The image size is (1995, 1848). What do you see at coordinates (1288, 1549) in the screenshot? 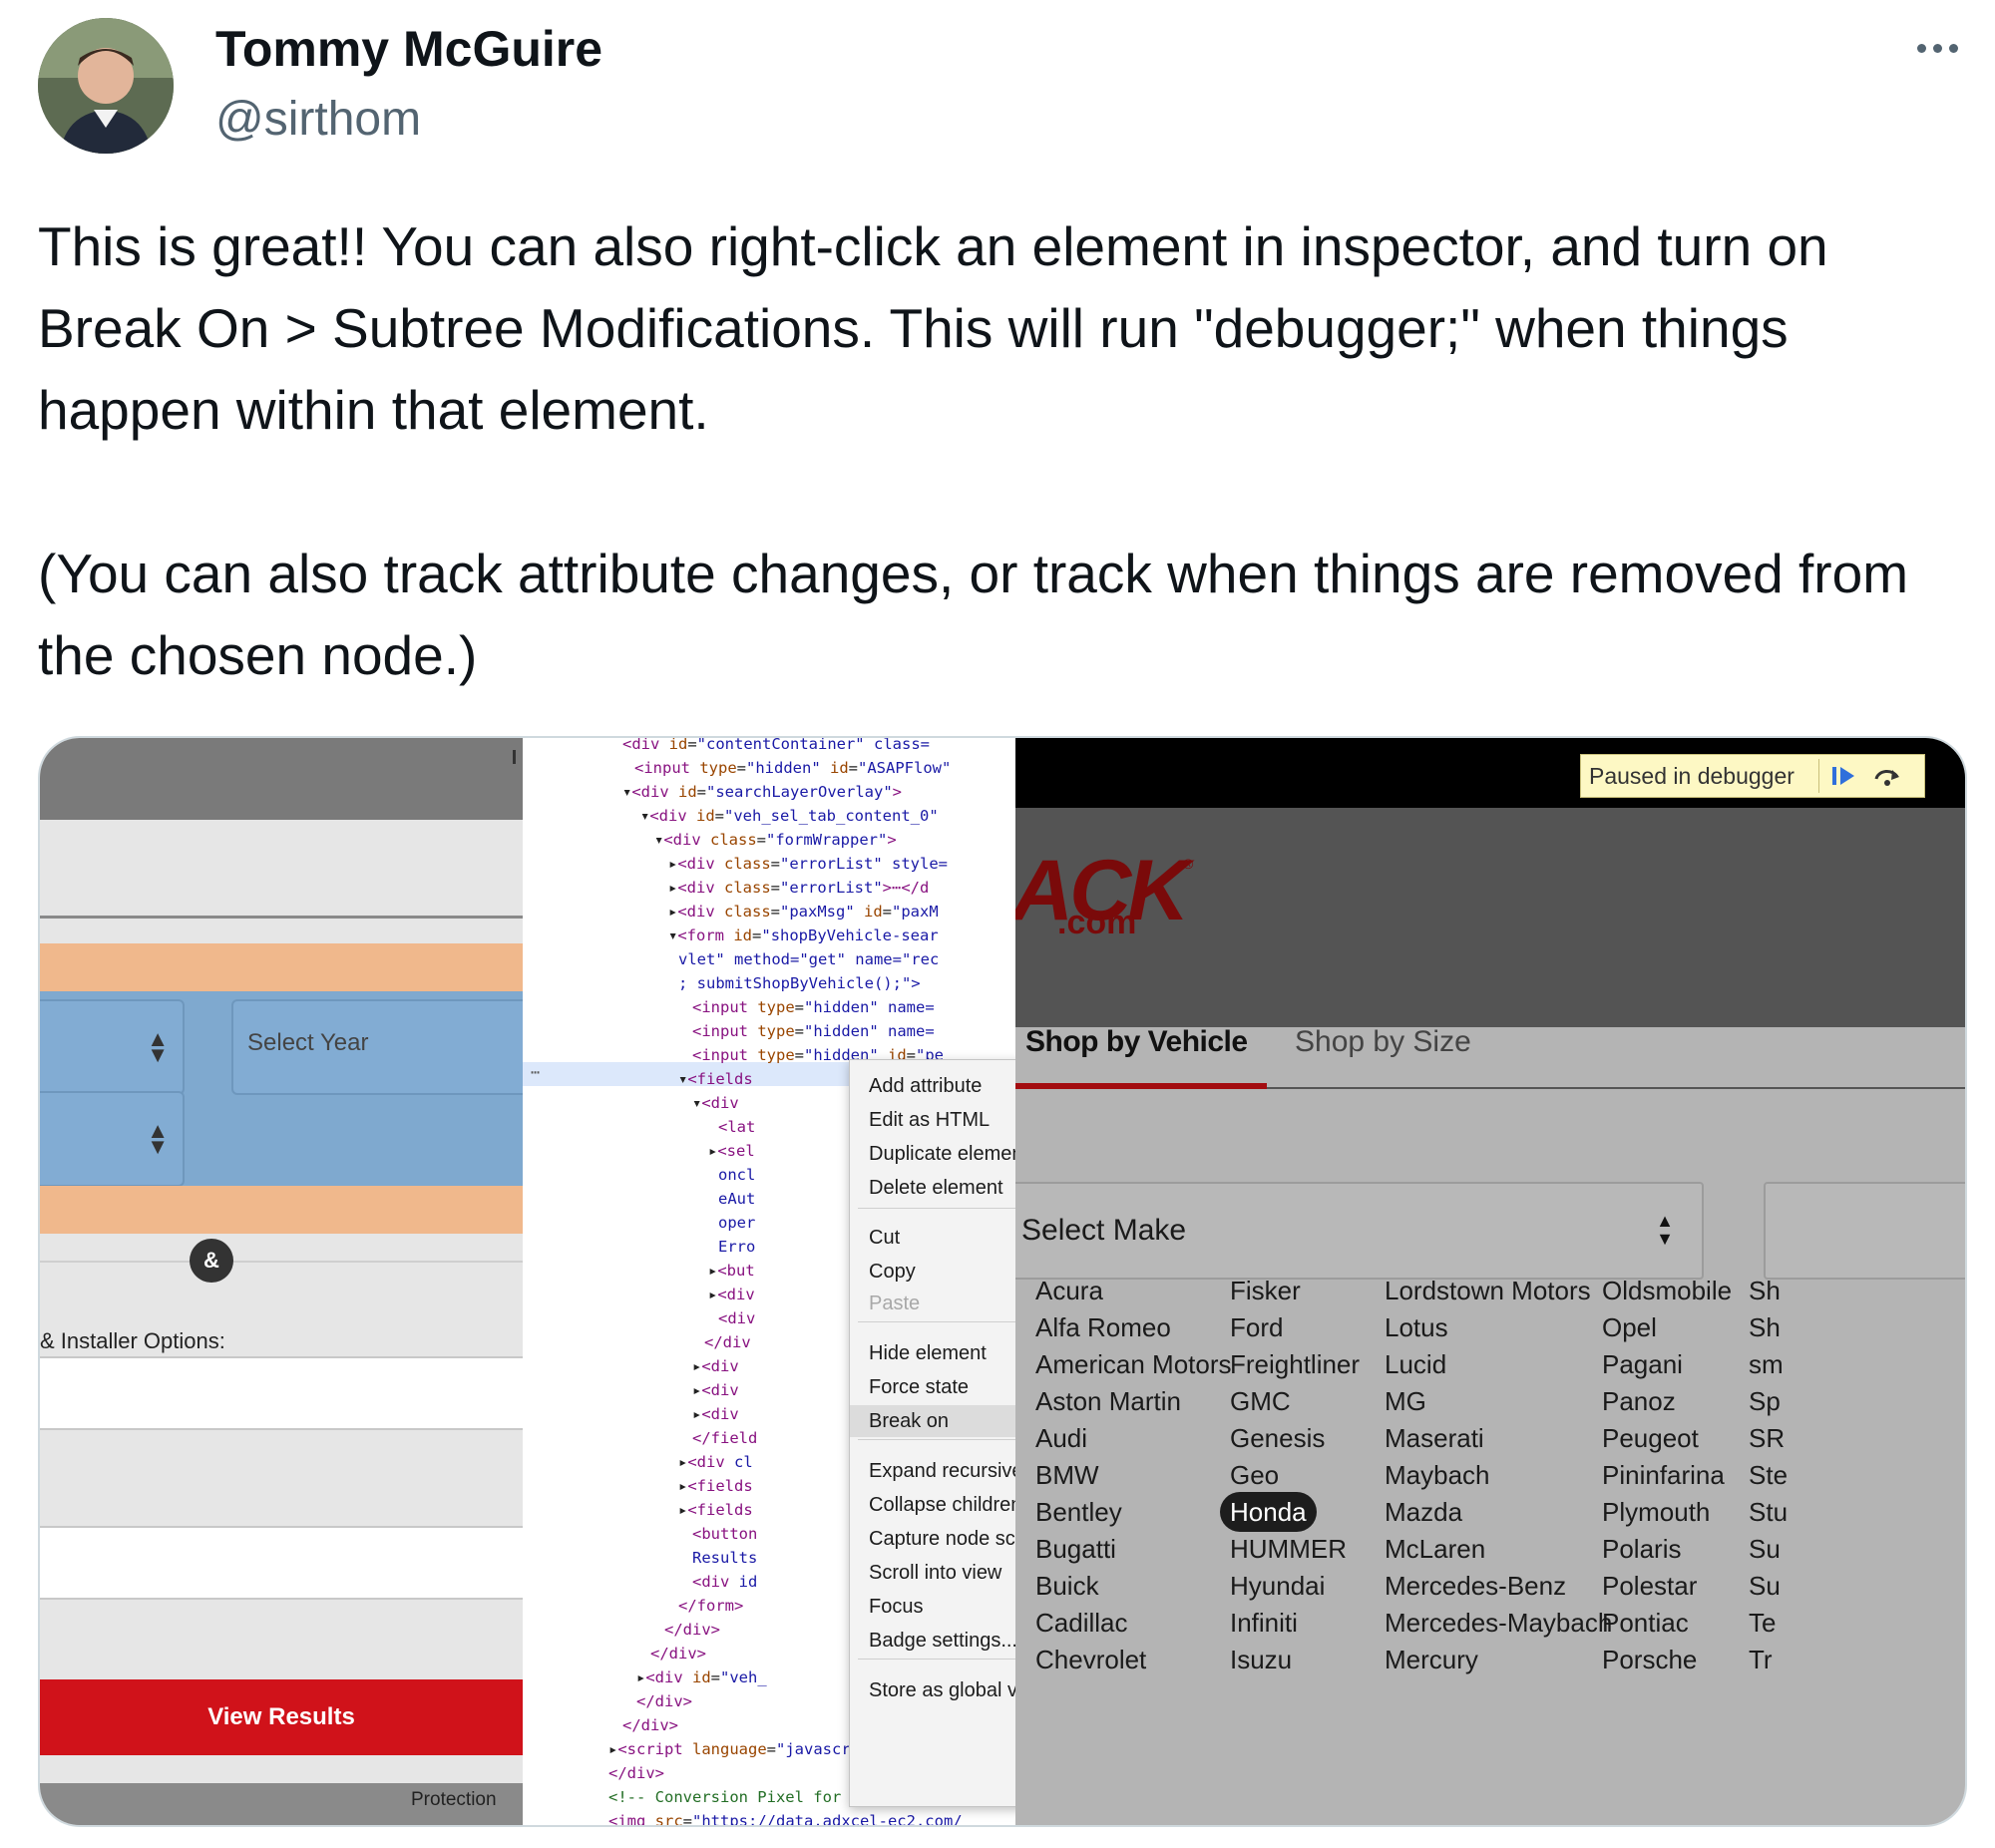
I see `make-option-hummer: HUMMER` at bounding box center [1288, 1549].